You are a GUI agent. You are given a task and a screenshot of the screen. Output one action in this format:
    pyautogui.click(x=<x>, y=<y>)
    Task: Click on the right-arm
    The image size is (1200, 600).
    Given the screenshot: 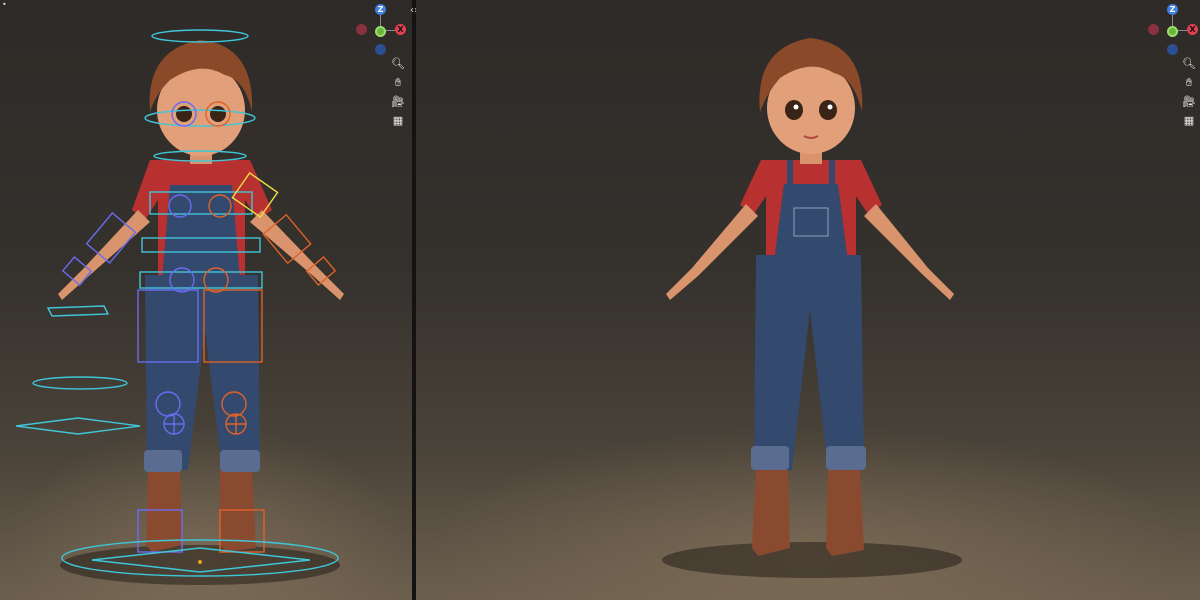 What is the action you would take?
    pyautogui.click(x=909, y=252)
    